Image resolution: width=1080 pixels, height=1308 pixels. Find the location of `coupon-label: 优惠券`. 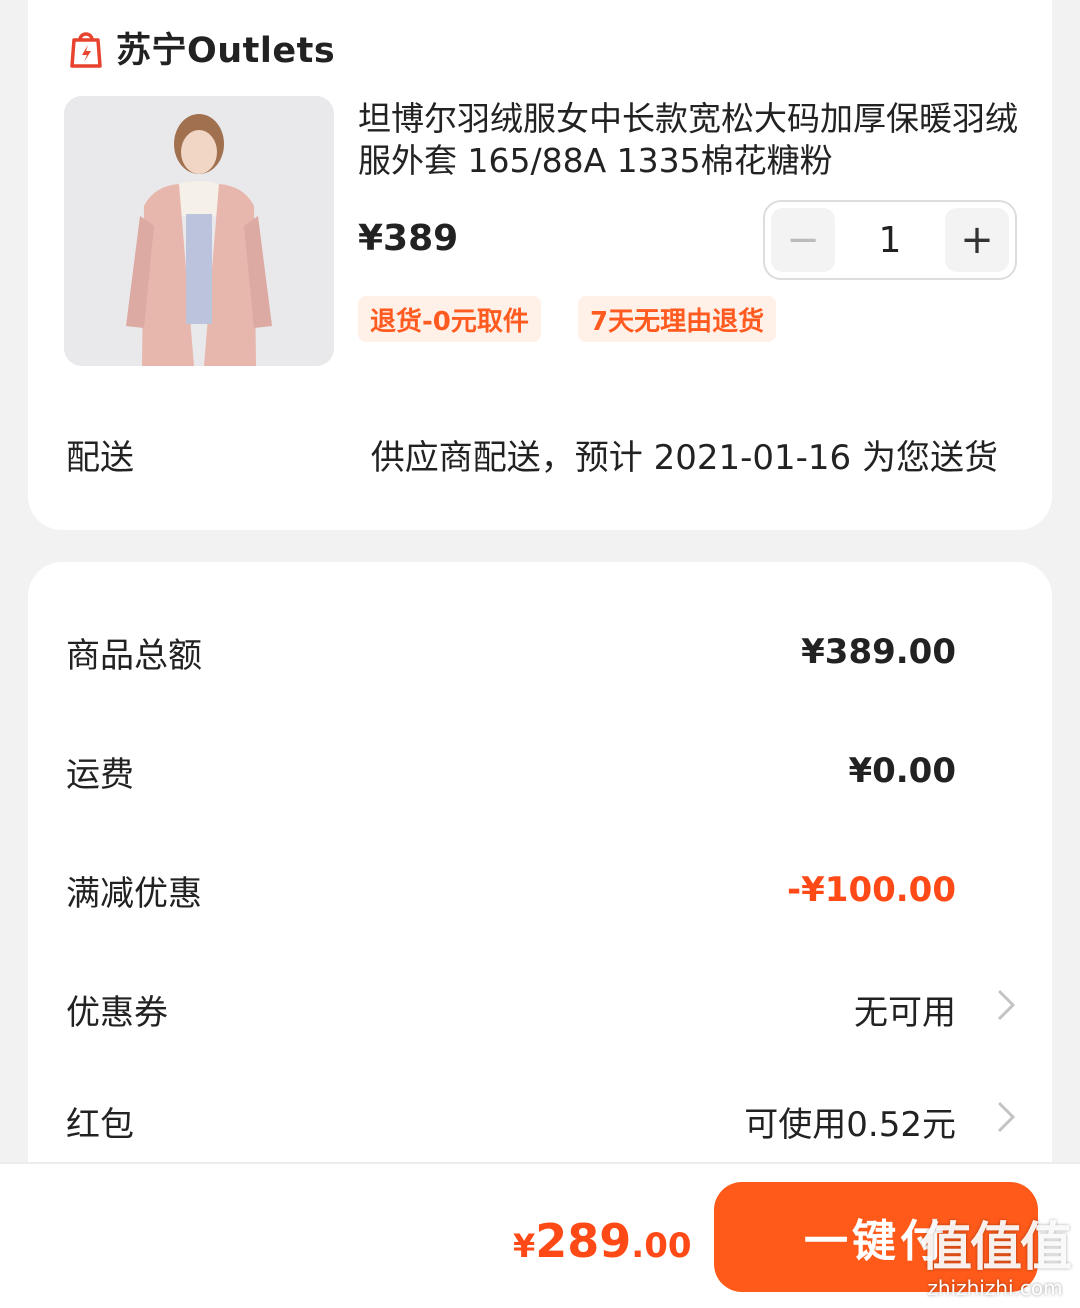

coupon-label: 优惠券 is located at coordinates (117, 1012).